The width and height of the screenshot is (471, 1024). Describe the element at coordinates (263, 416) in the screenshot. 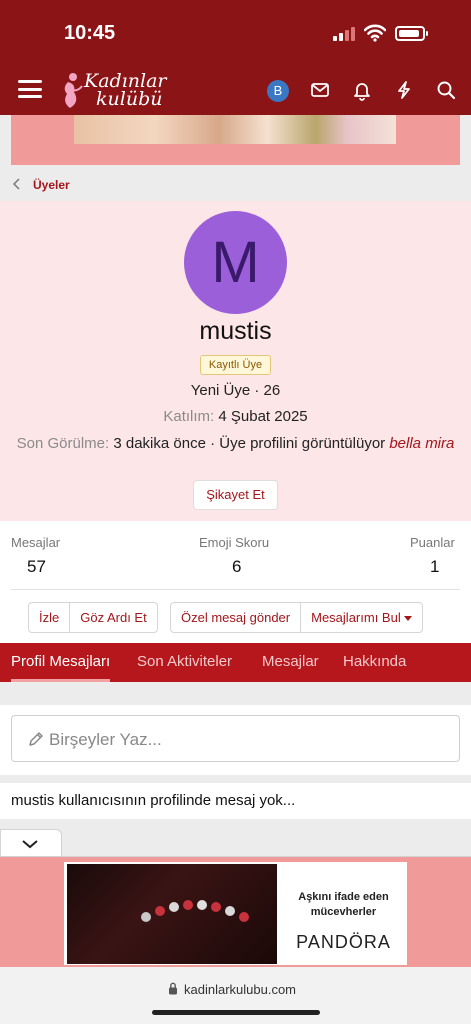

I see `joined-date: 4 Şubat 2025` at that location.